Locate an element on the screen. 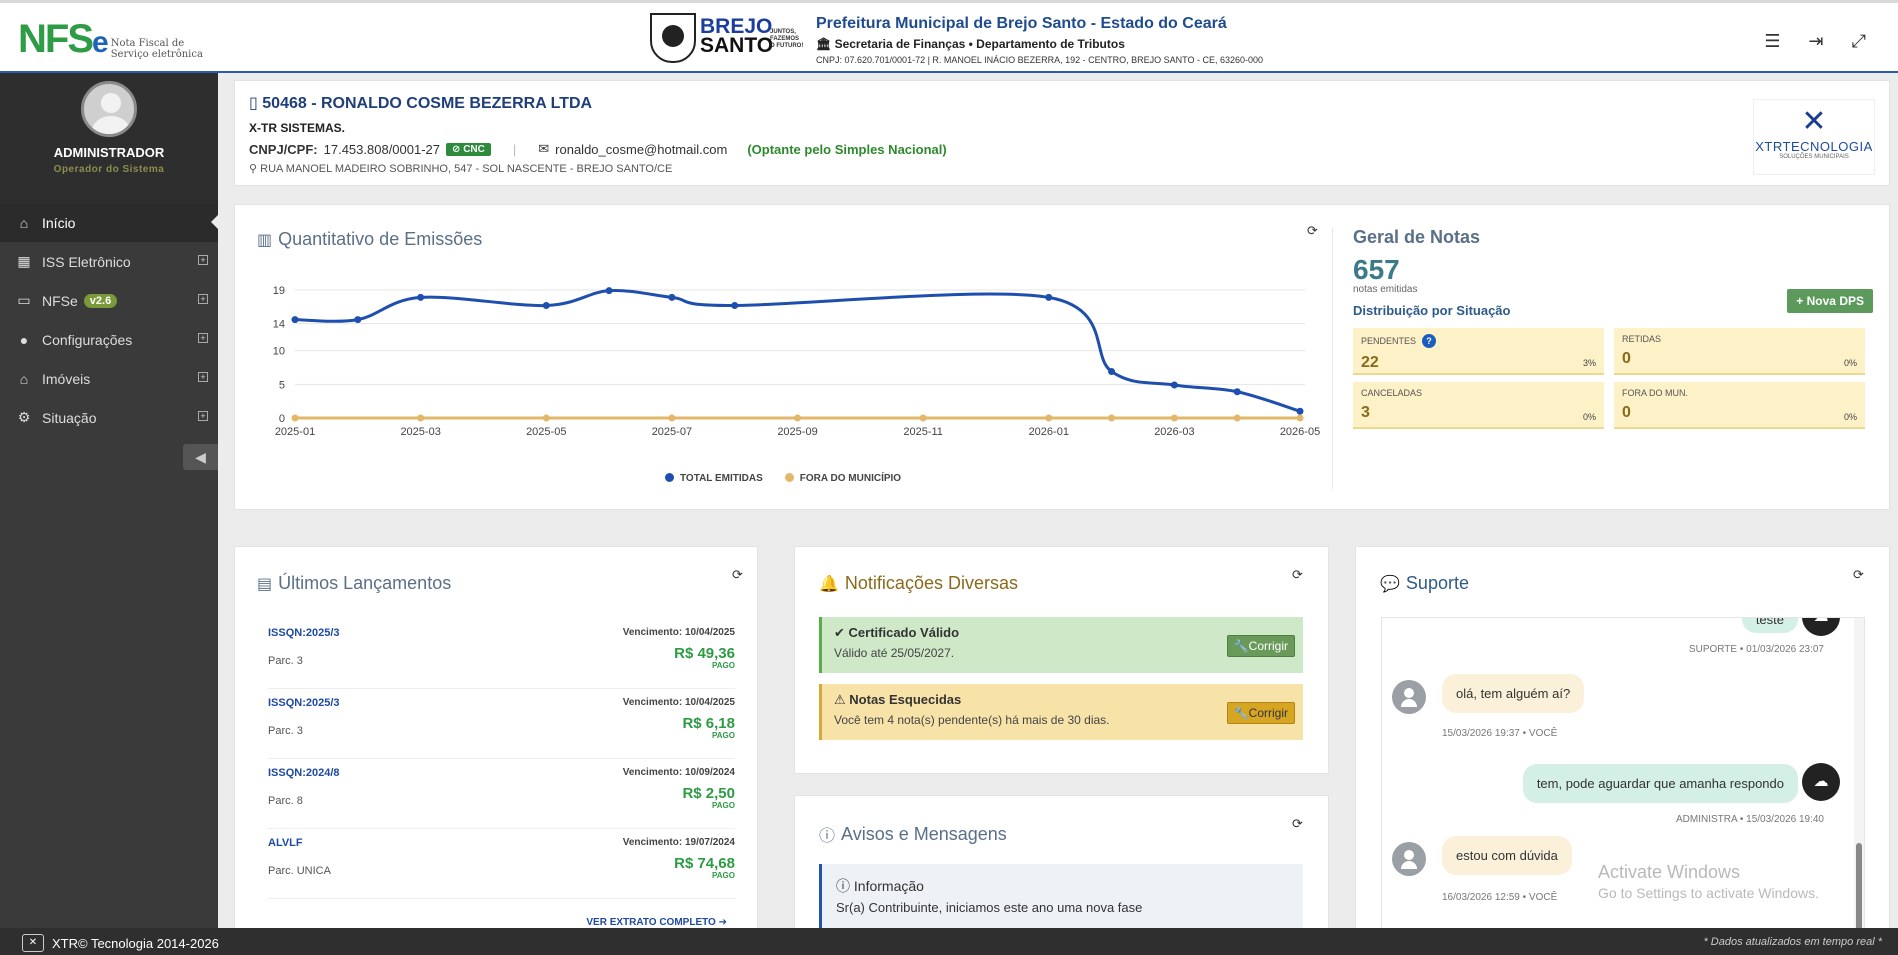  legend-label: FORA DO MUNICÍPIO is located at coordinates (850, 478).